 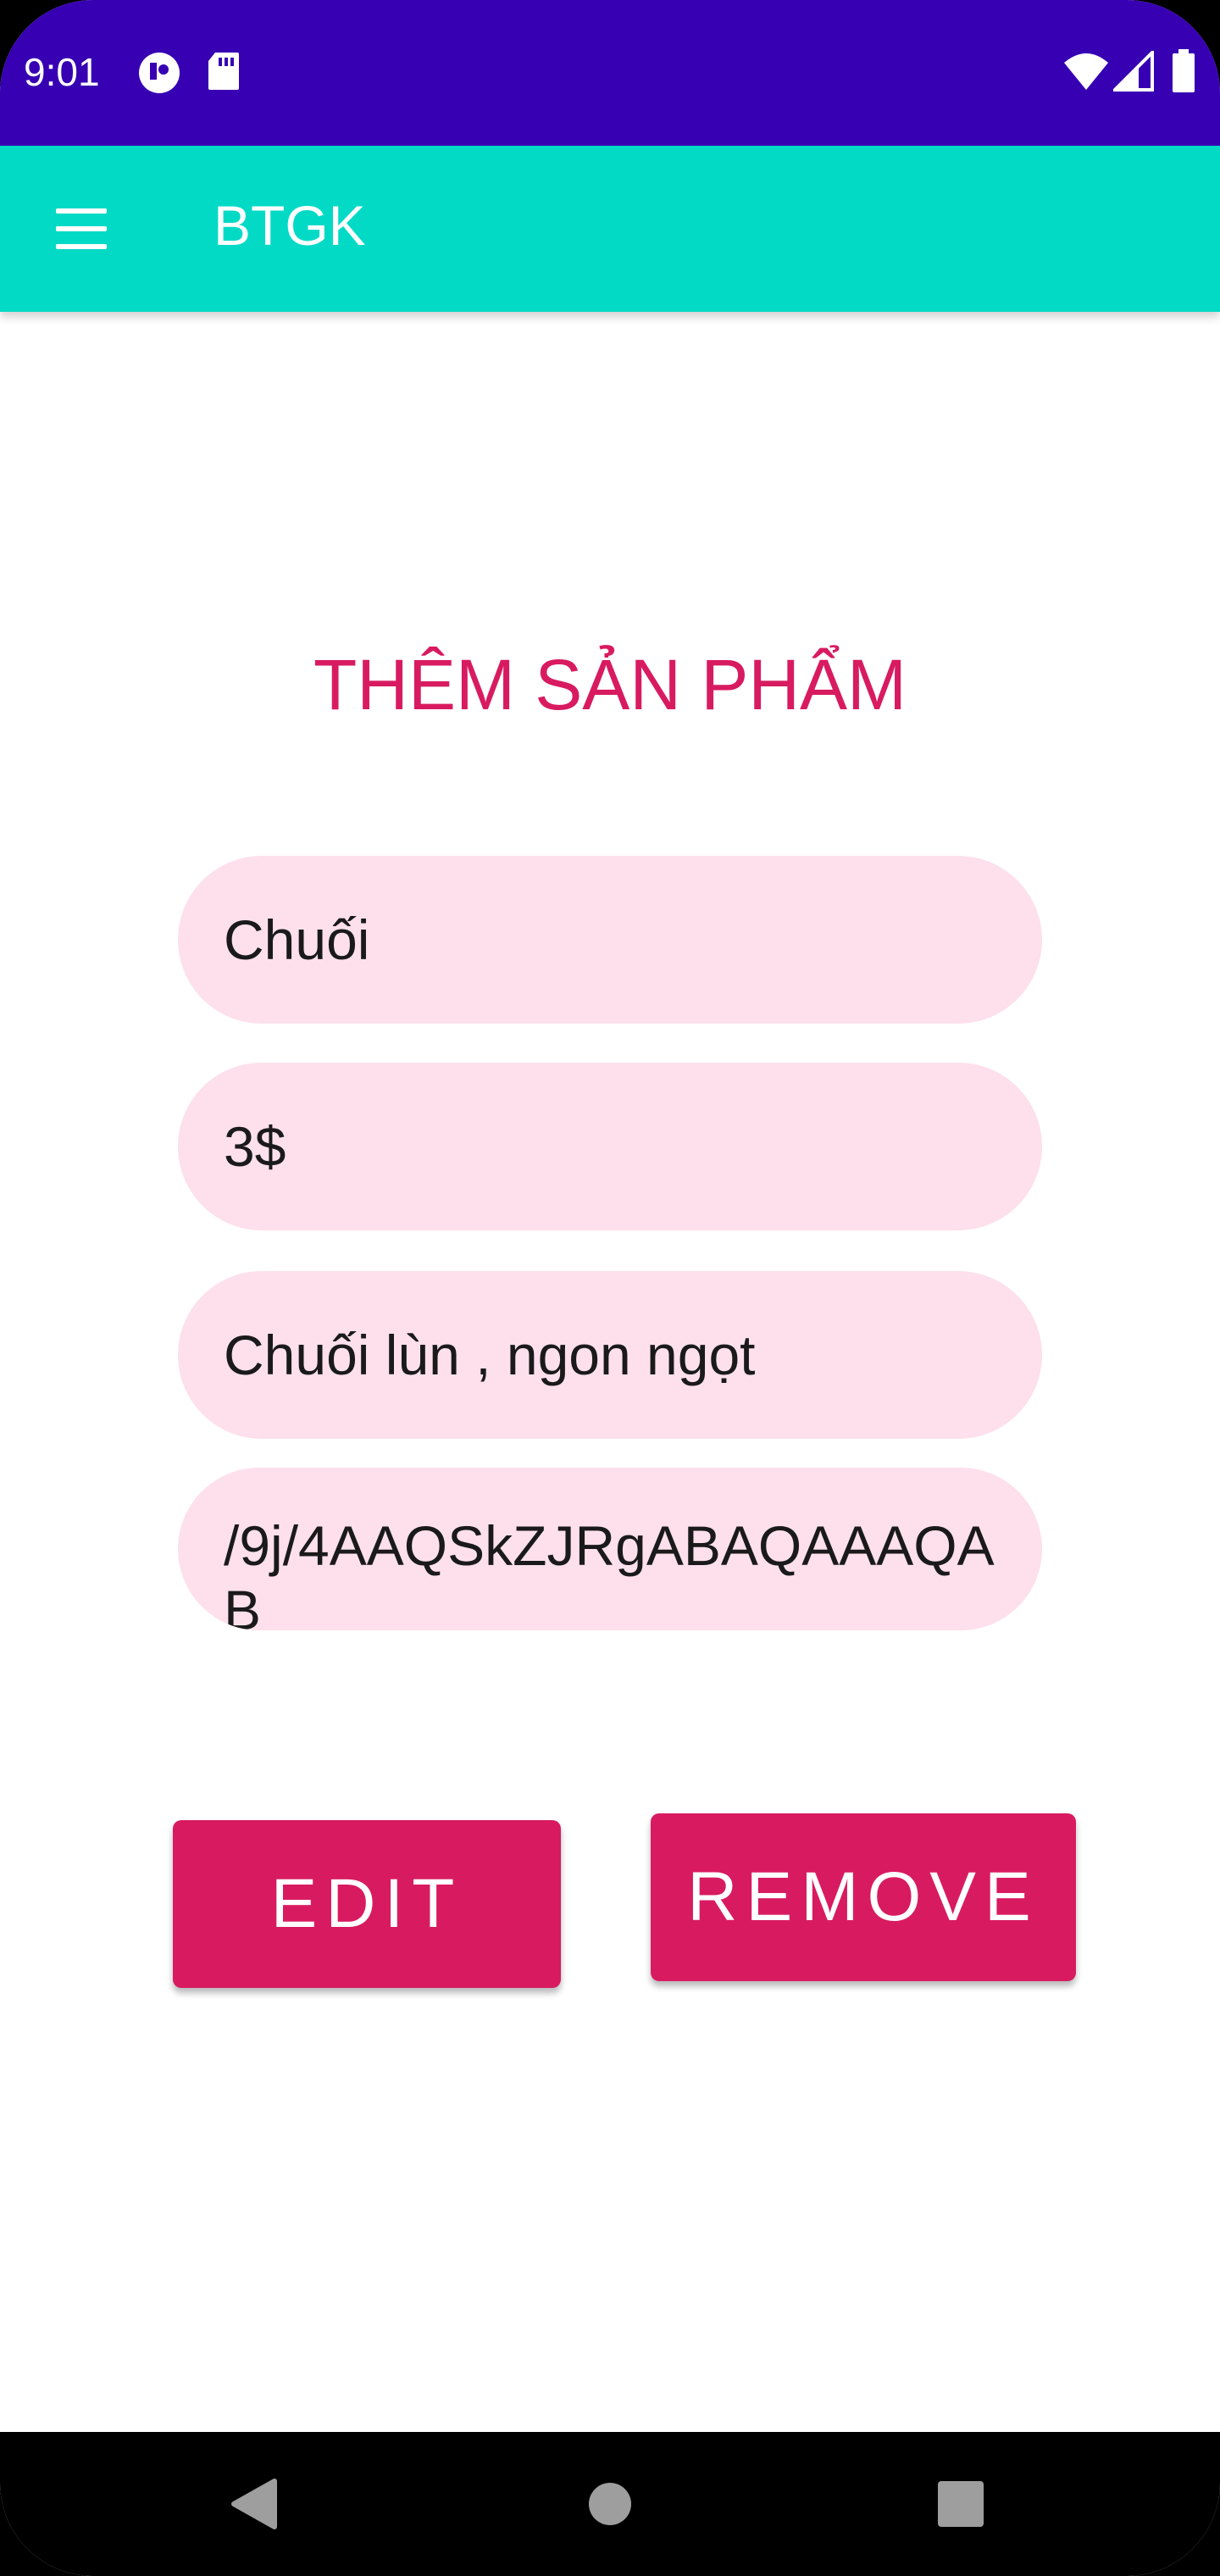 I want to click on back-icon, so click(x=254, y=2504).